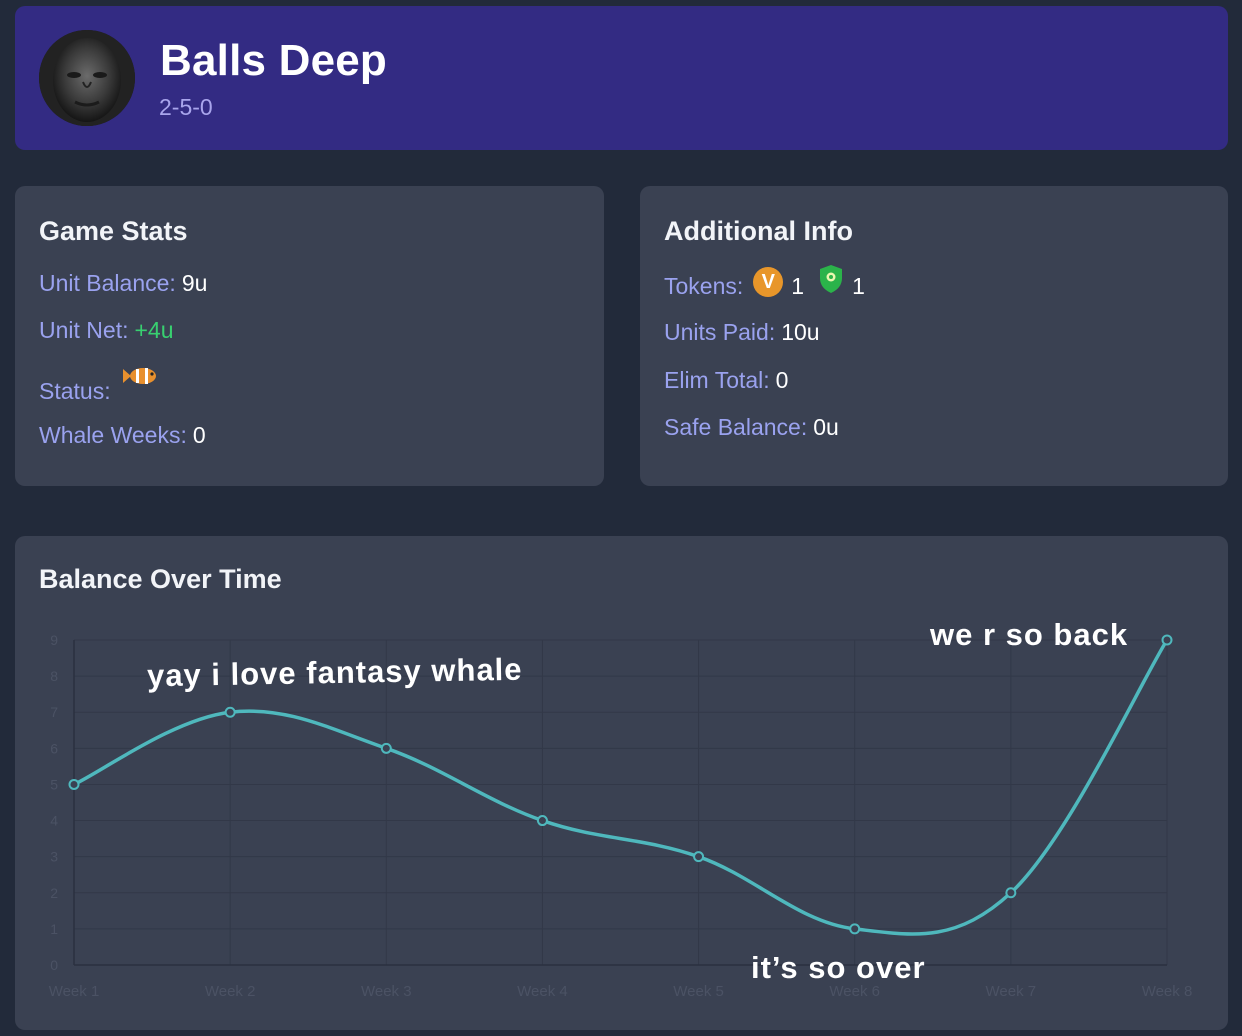 The height and width of the screenshot is (1036, 1242). What do you see at coordinates (334, 672) in the screenshot?
I see `annotation-peak: yay i love fantasy whale` at bounding box center [334, 672].